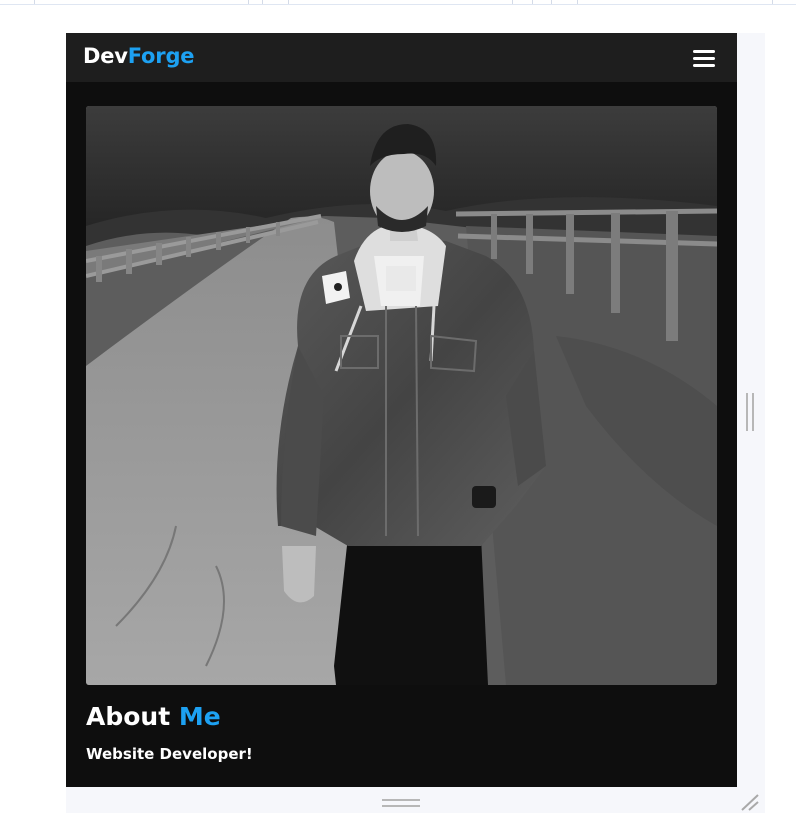 The height and width of the screenshot is (816, 796). Describe the element at coordinates (751, 412) in the screenshot. I see `vertical-resize-grip-icon` at that location.